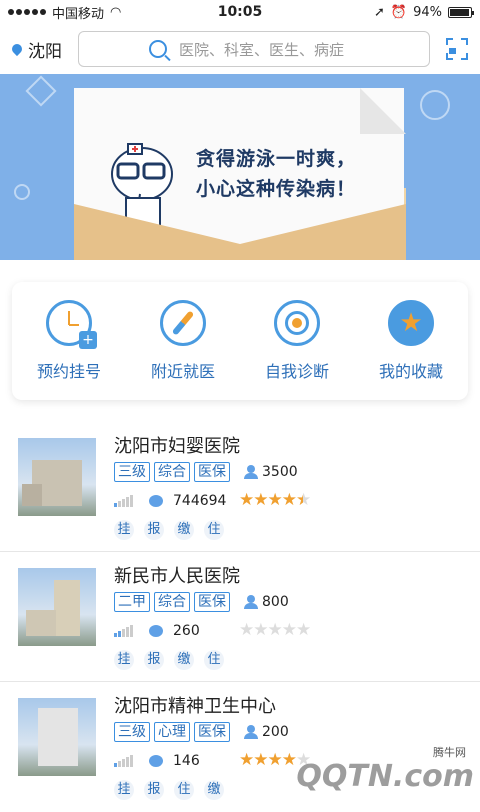 The image size is (480, 812). What do you see at coordinates (411, 370) in the screenshot?
I see `quick-item-label: 我的收藏` at bounding box center [411, 370].